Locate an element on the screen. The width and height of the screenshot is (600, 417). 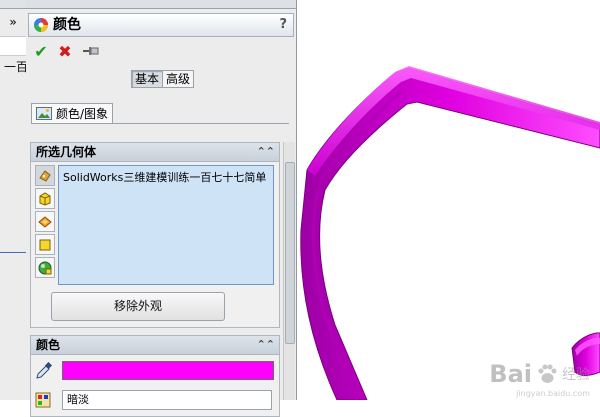
panel-title: 颜色 is located at coordinates (67, 25).